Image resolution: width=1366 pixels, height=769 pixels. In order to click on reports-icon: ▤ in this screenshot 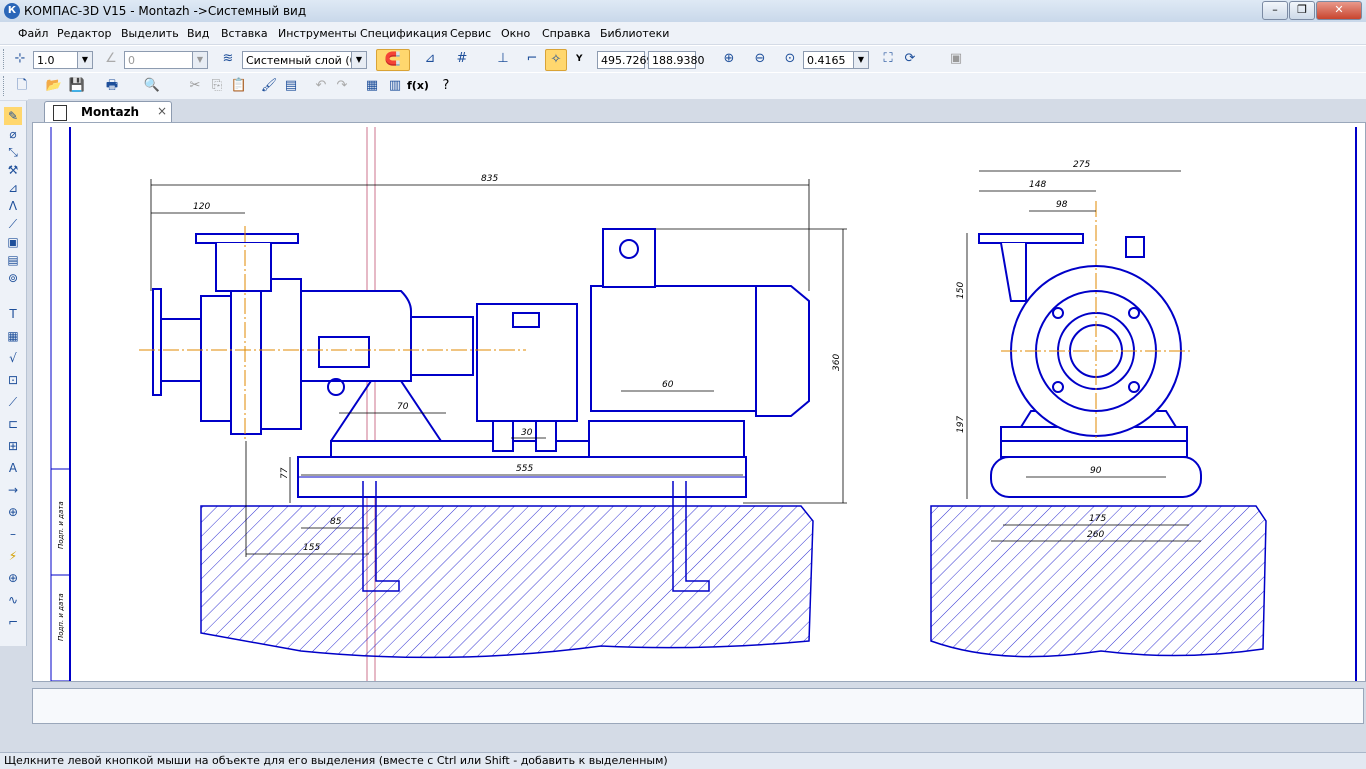, I will do `click(13, 260)`.